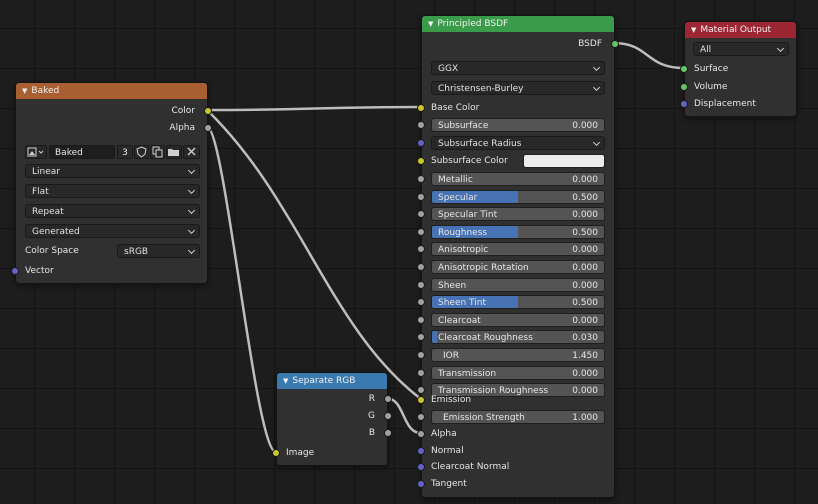 The height and width of the screenshot is (504, 818). What do you see at coordinates (421, 267) in the screenshot?
I see `anisotropic-rotation-input-socket` at bounding box center [421, 267].